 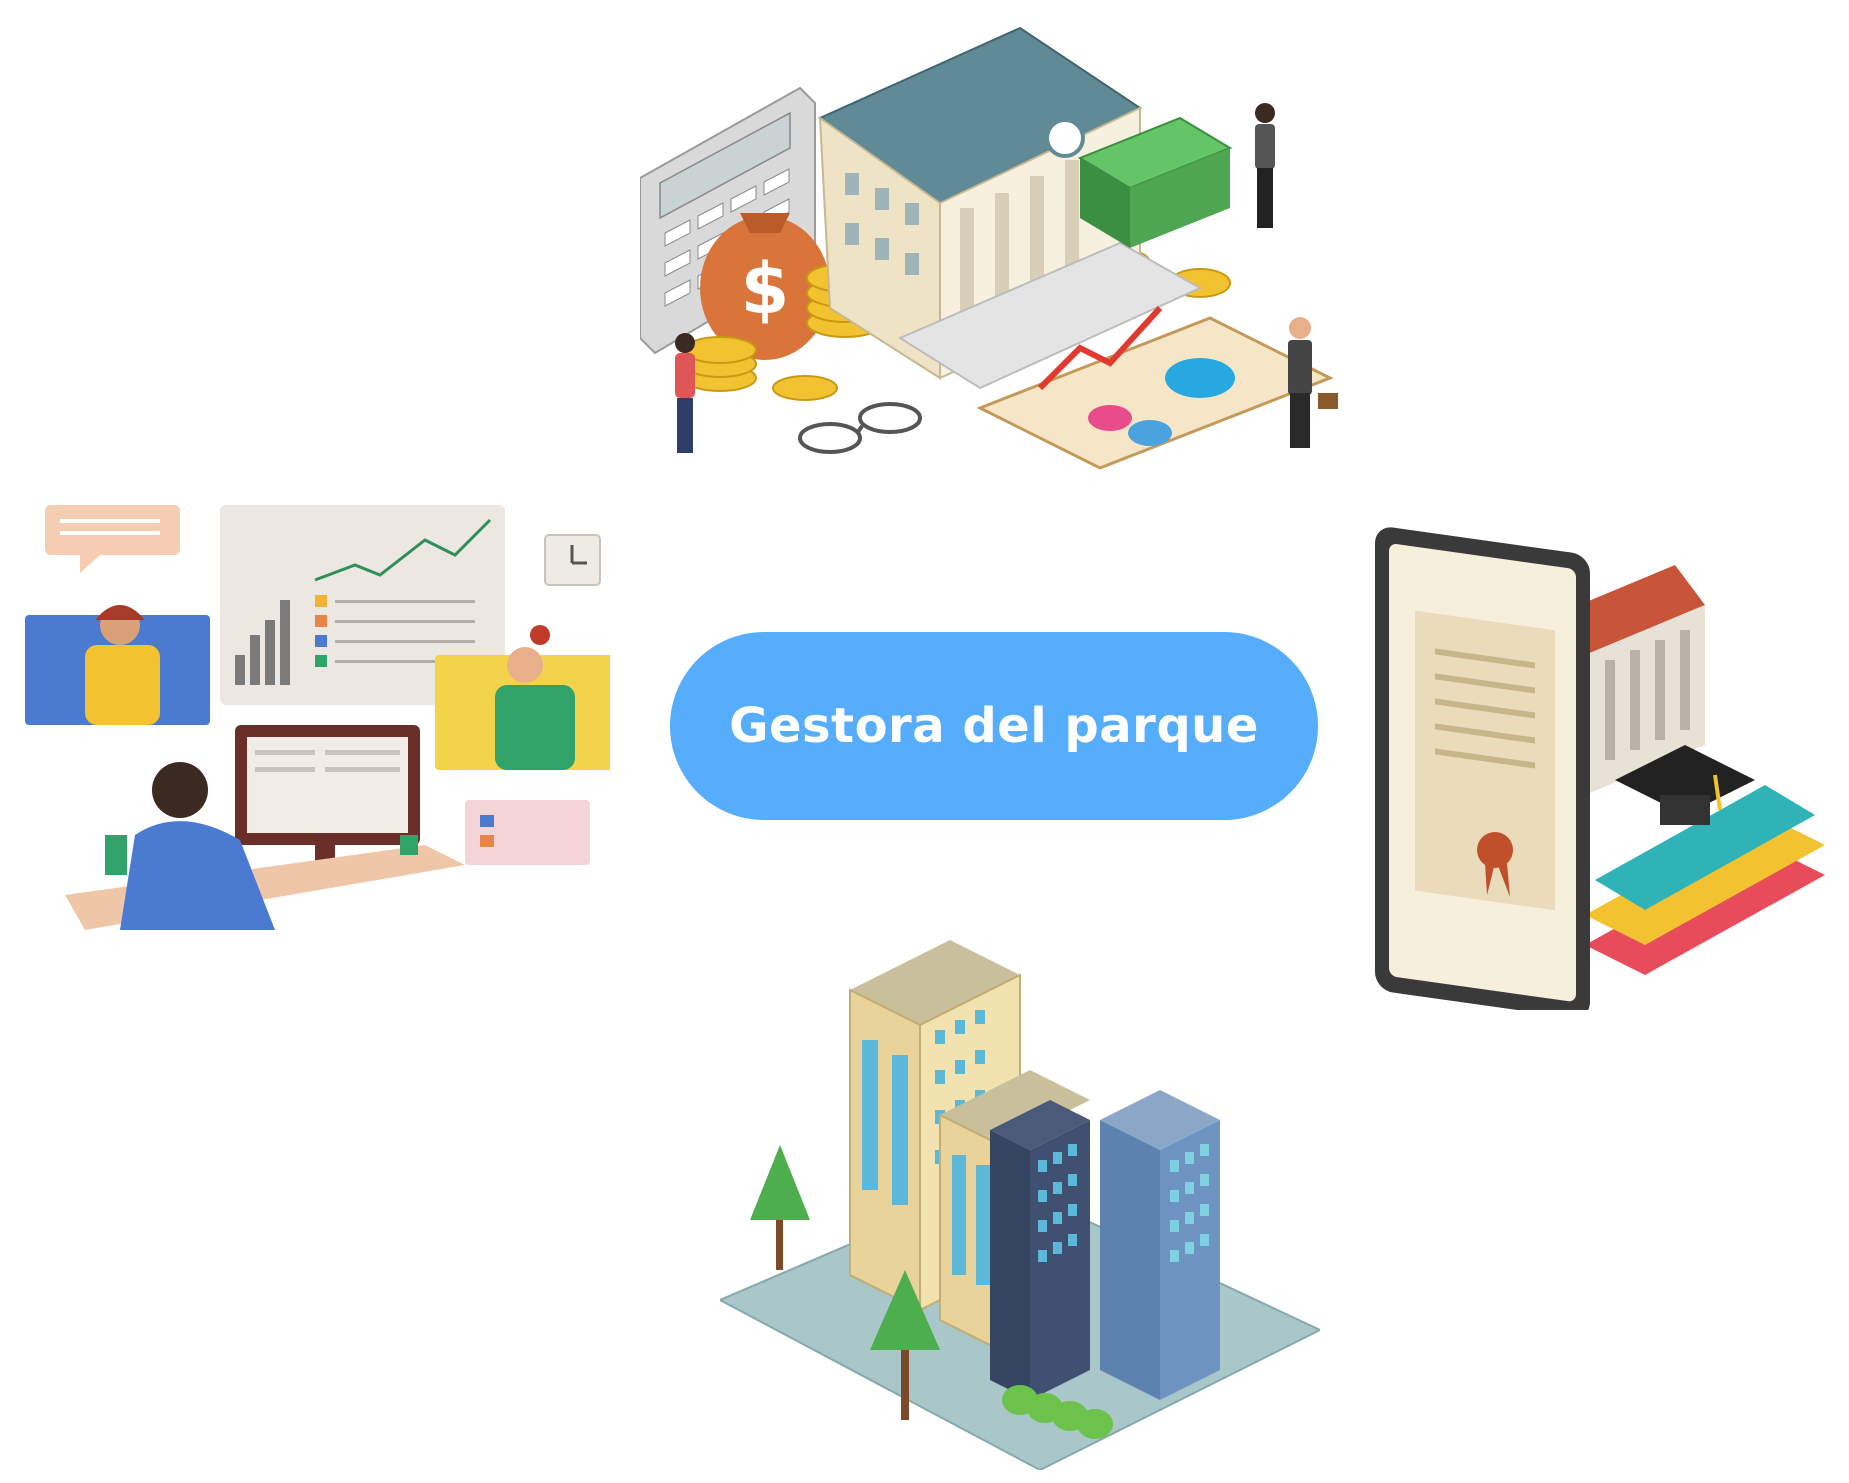 What do you see at coordinates (112, 539) in the screenshot?
I see `chat-bubble-icon` at bounding box center [112, 539].